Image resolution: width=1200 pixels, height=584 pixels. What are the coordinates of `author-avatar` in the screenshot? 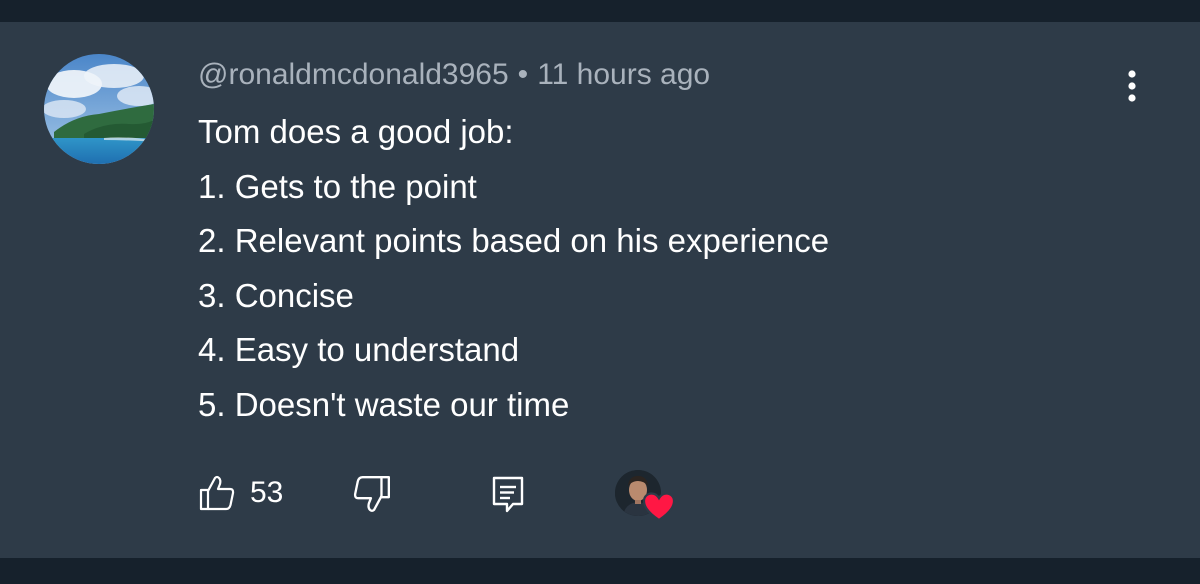 It's located at (99, 109).